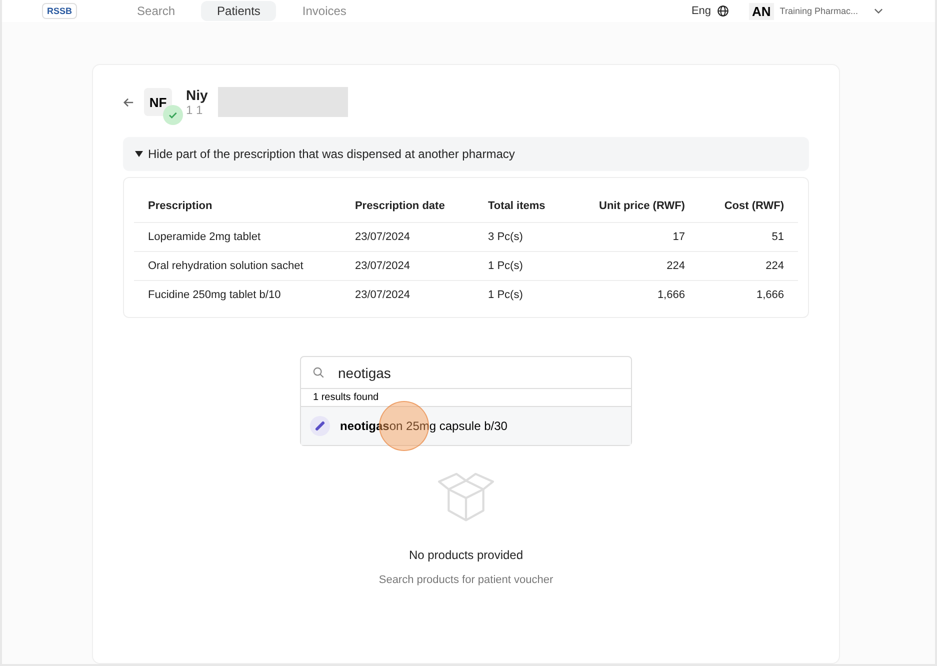 Image resolution: width=937 pixels, height=666 pixels. What do you see at coordinates (878, 11) in the screenshot?
I see `chevron-down-icon` at bounding box center [878, 11].